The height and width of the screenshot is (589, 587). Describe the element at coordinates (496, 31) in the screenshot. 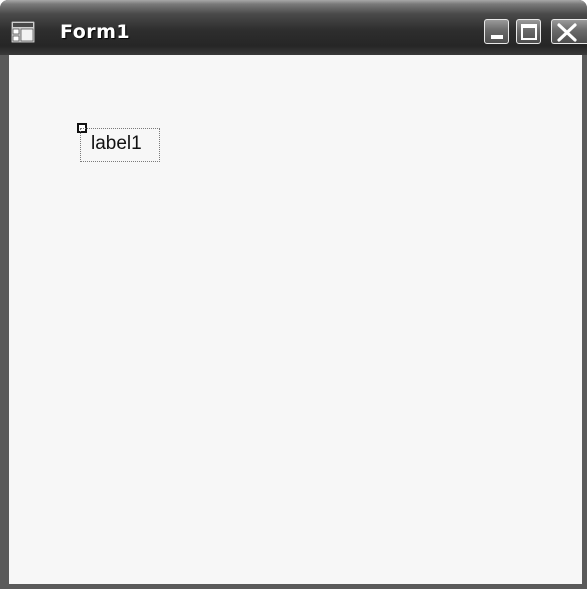

I see `minimize-button` at that location.